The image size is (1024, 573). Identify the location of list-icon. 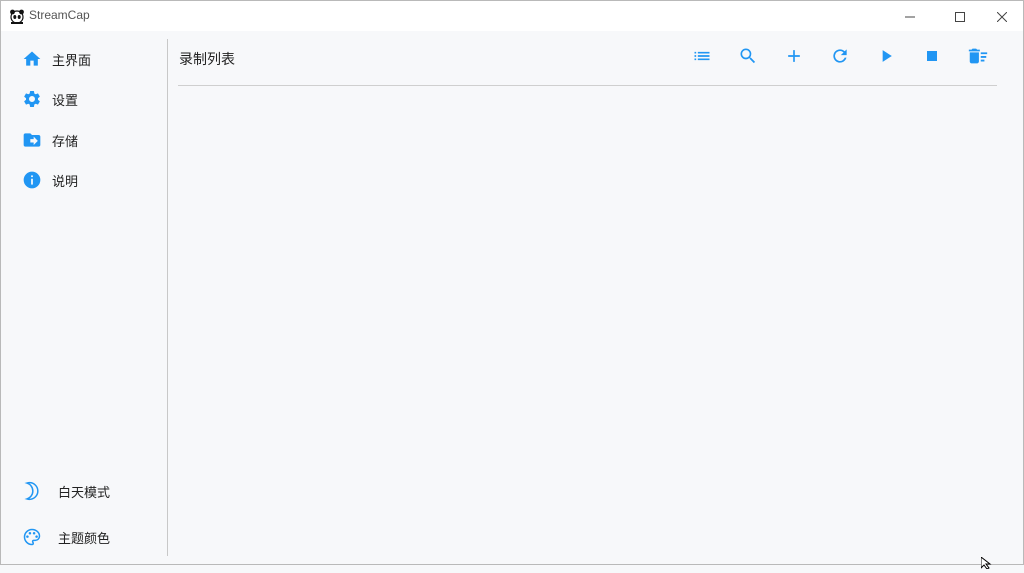
(702, 58).